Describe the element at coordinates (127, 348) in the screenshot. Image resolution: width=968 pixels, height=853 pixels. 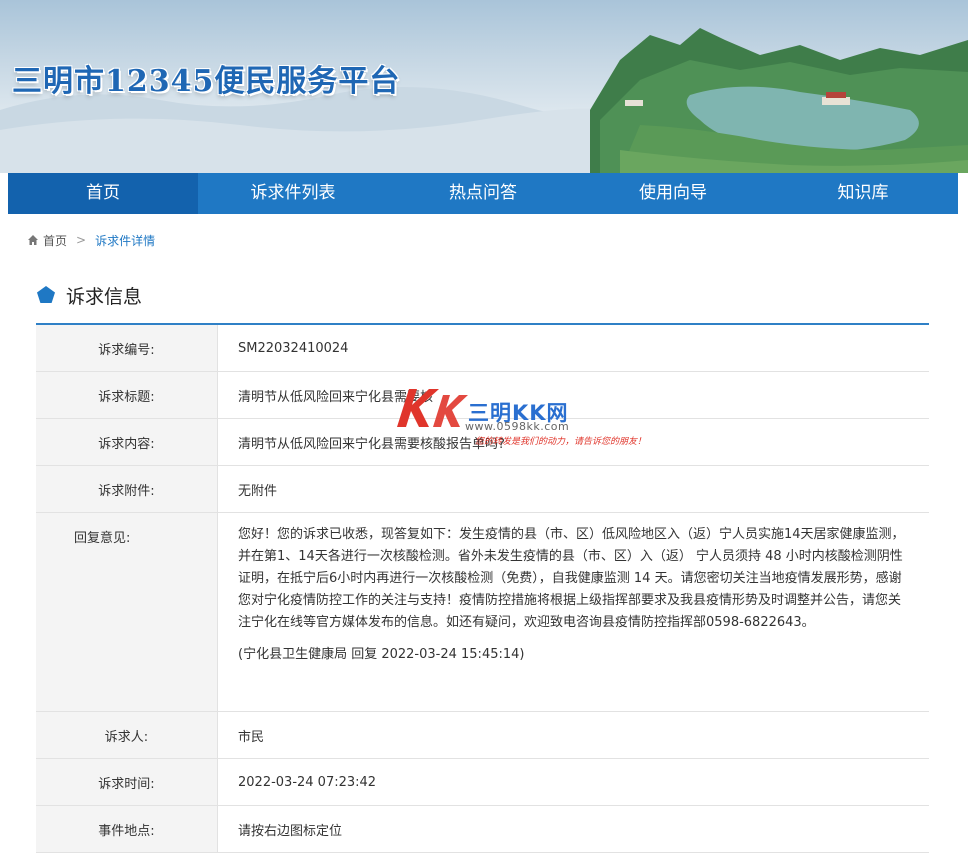
I see `row-label: 诉求编号:` at that location.